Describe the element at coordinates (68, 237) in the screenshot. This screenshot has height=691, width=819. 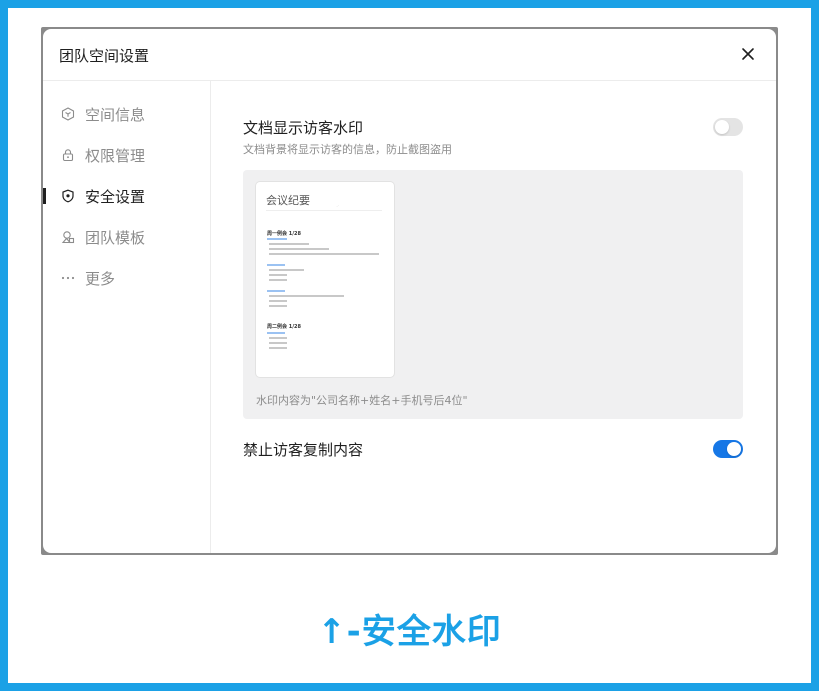
I see `template-icon` at that location.